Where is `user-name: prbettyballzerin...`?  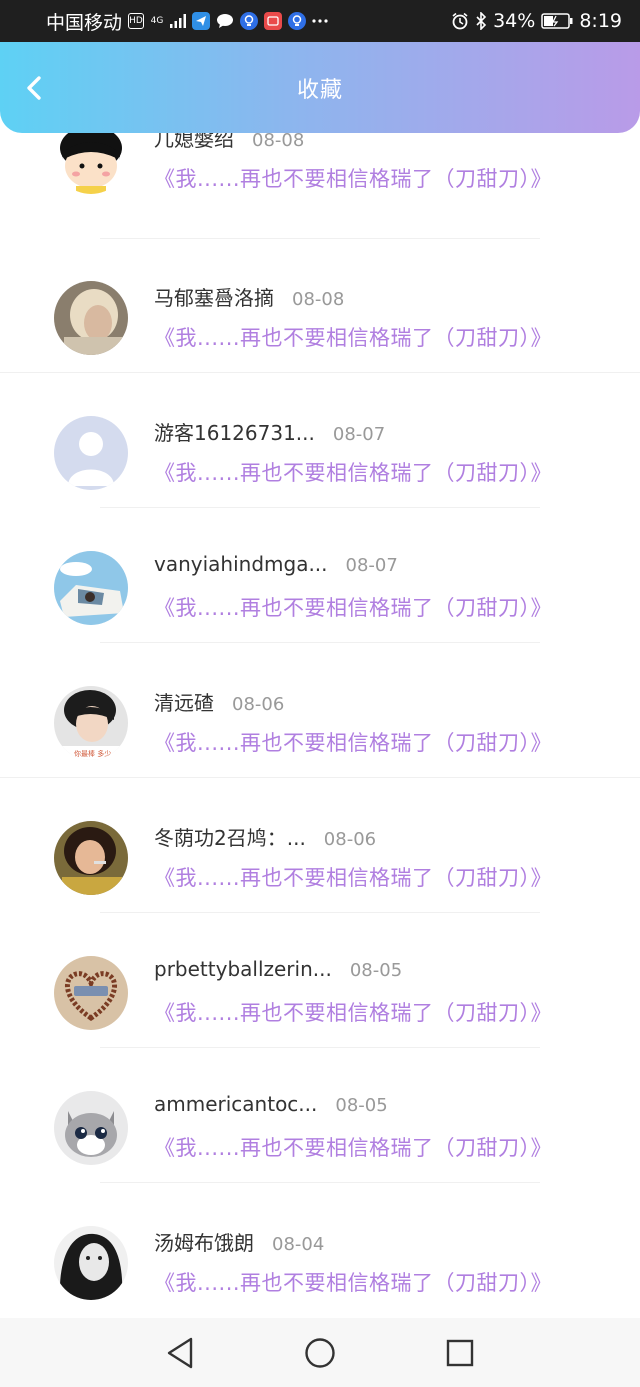 user-name: prbettyballzerin... is located at coordinates (243, 969).